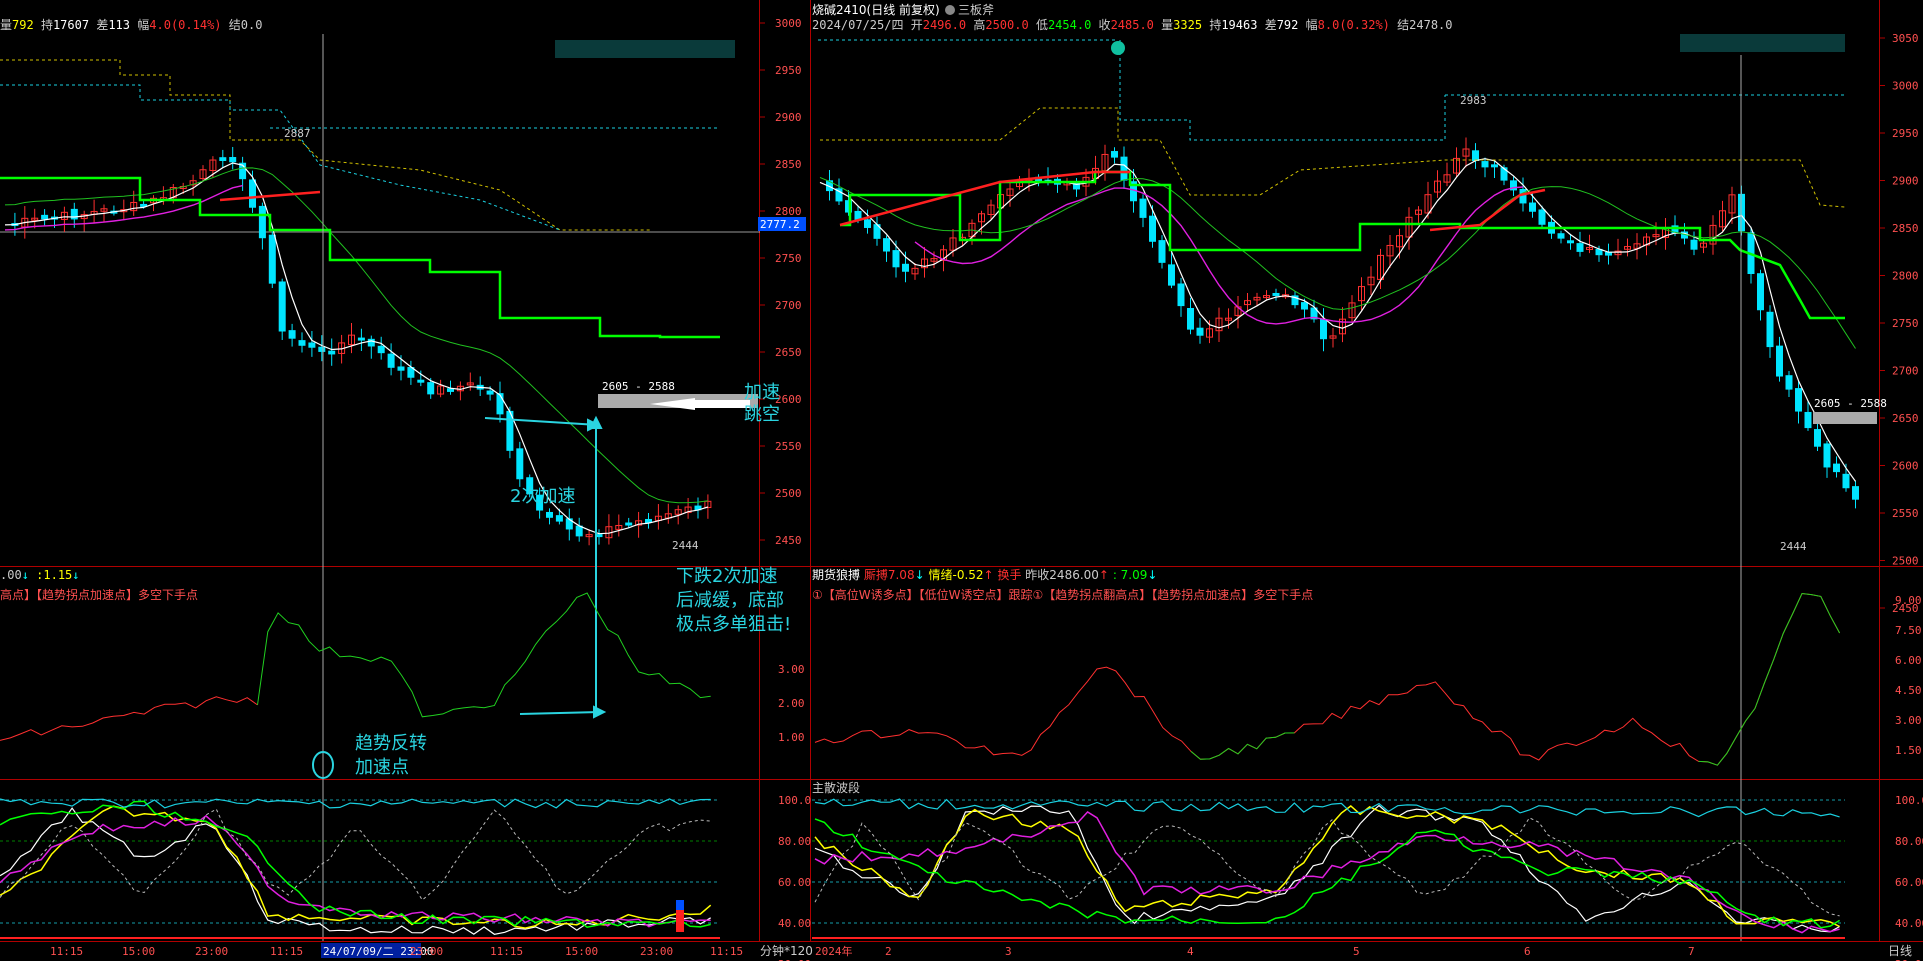  I want to click on tick-label: 2900, so click(788, 117).